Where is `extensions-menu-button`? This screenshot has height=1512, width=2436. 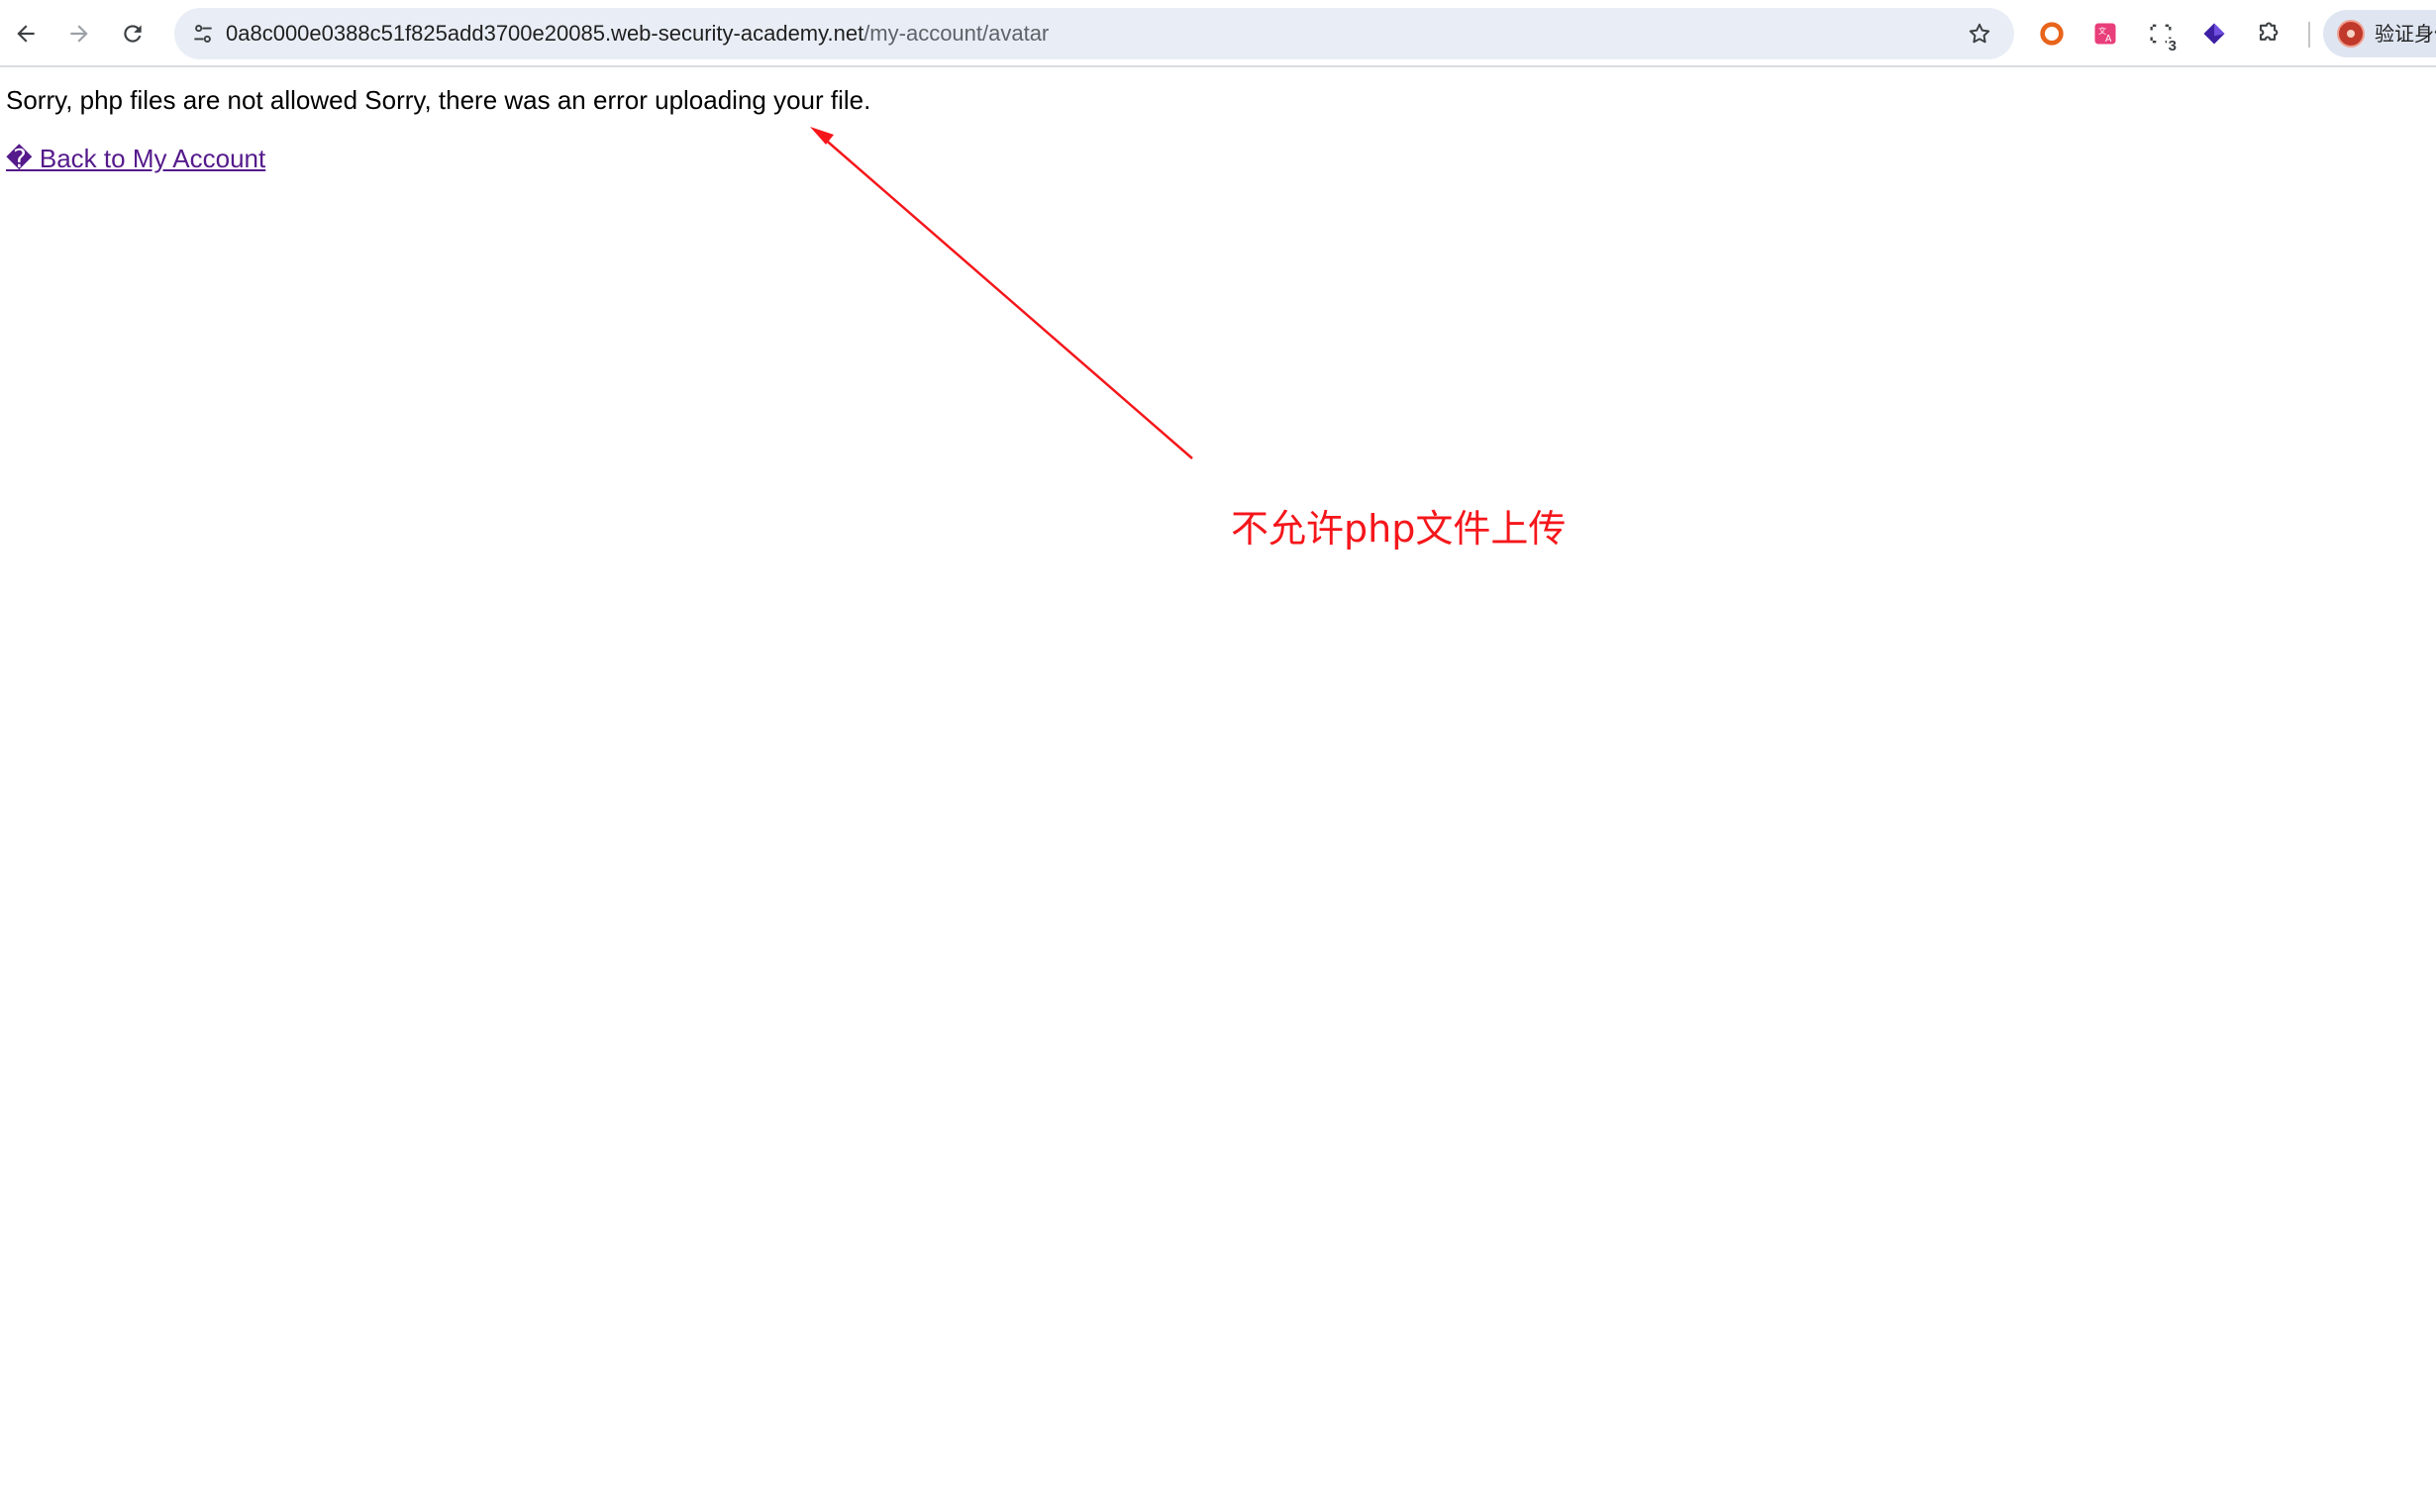
extensions-menu-button is located at coordinates (2267, 33).